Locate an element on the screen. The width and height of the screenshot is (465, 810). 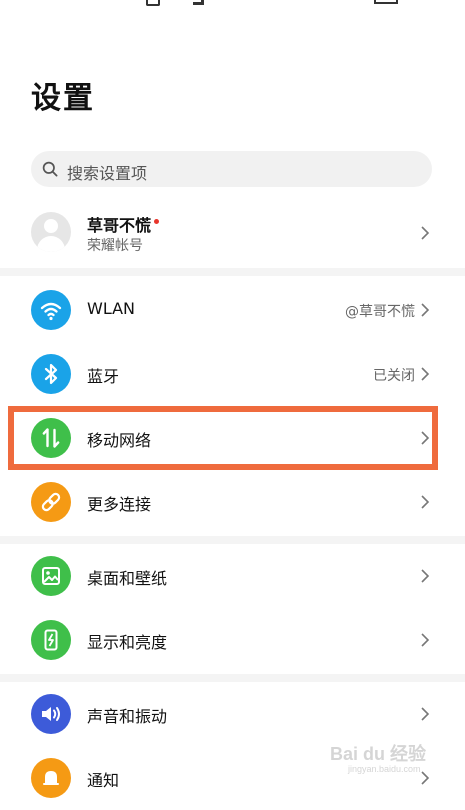
battery-icon is located at coordinates (386, 2).